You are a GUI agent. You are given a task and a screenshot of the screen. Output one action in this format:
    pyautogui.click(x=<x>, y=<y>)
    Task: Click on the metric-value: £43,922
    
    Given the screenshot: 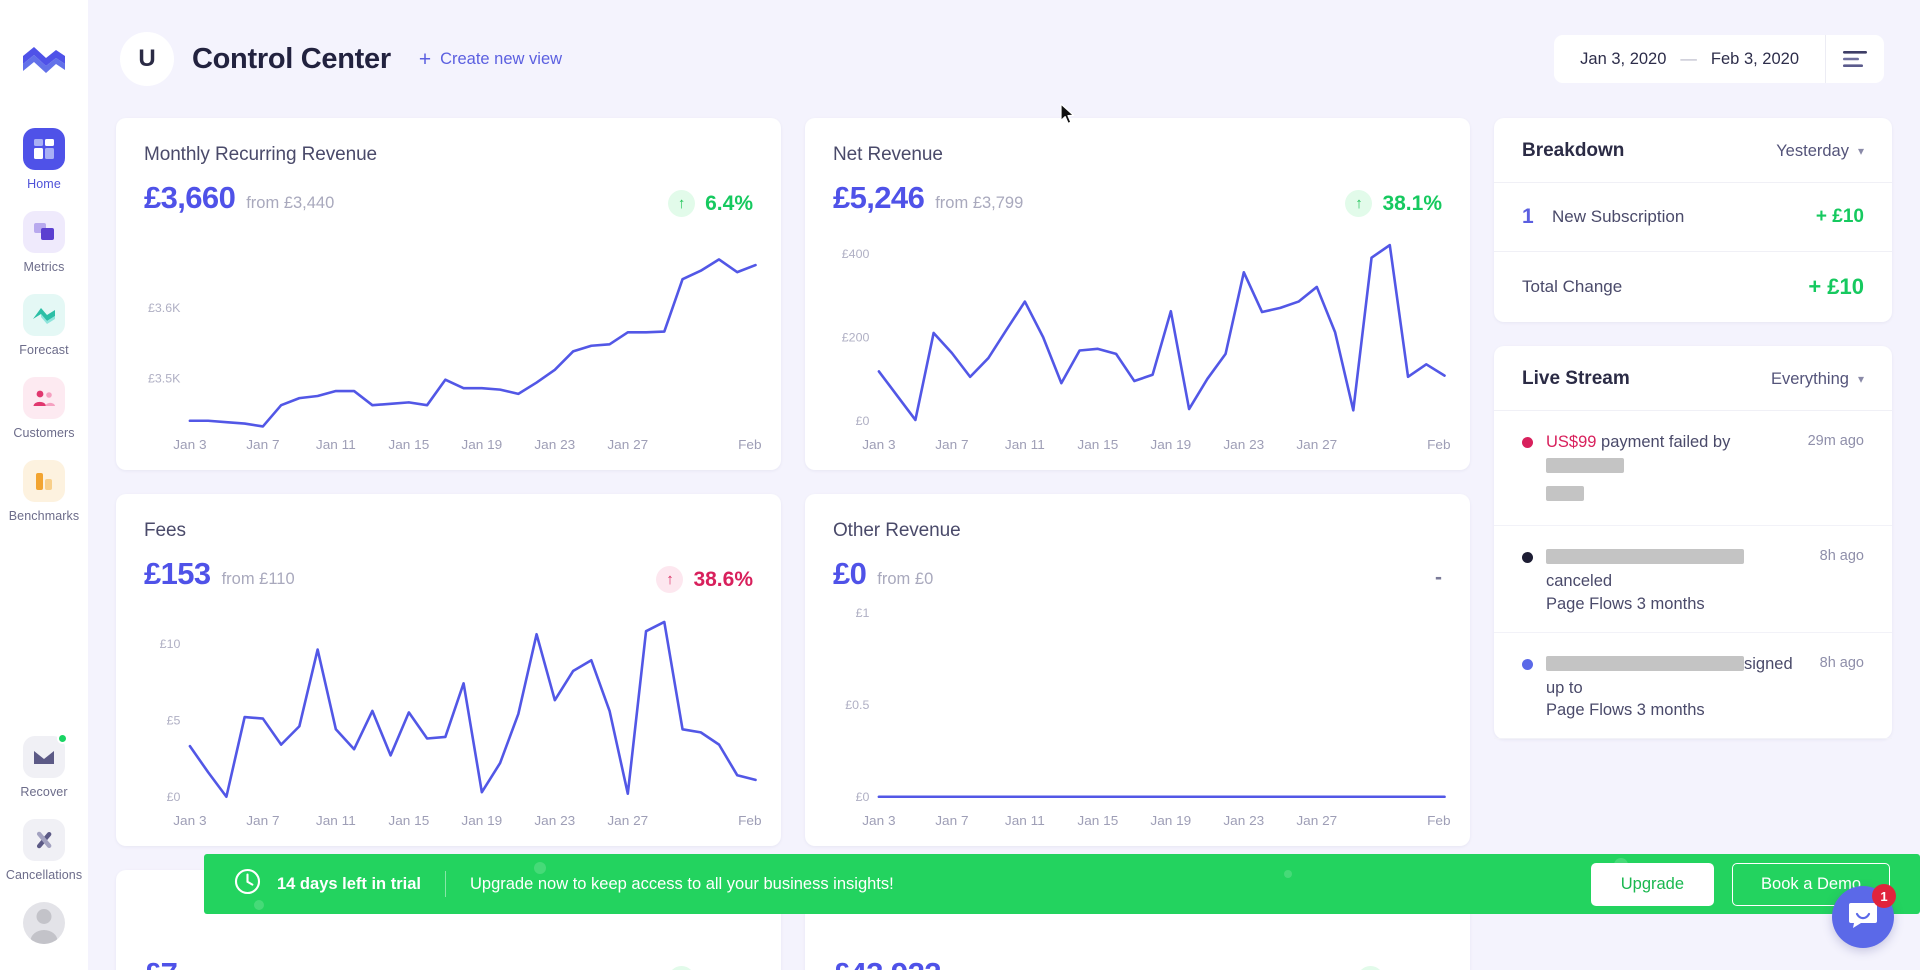 What is the action you would take?
    pyautogui.click(x=887, y=963)
    